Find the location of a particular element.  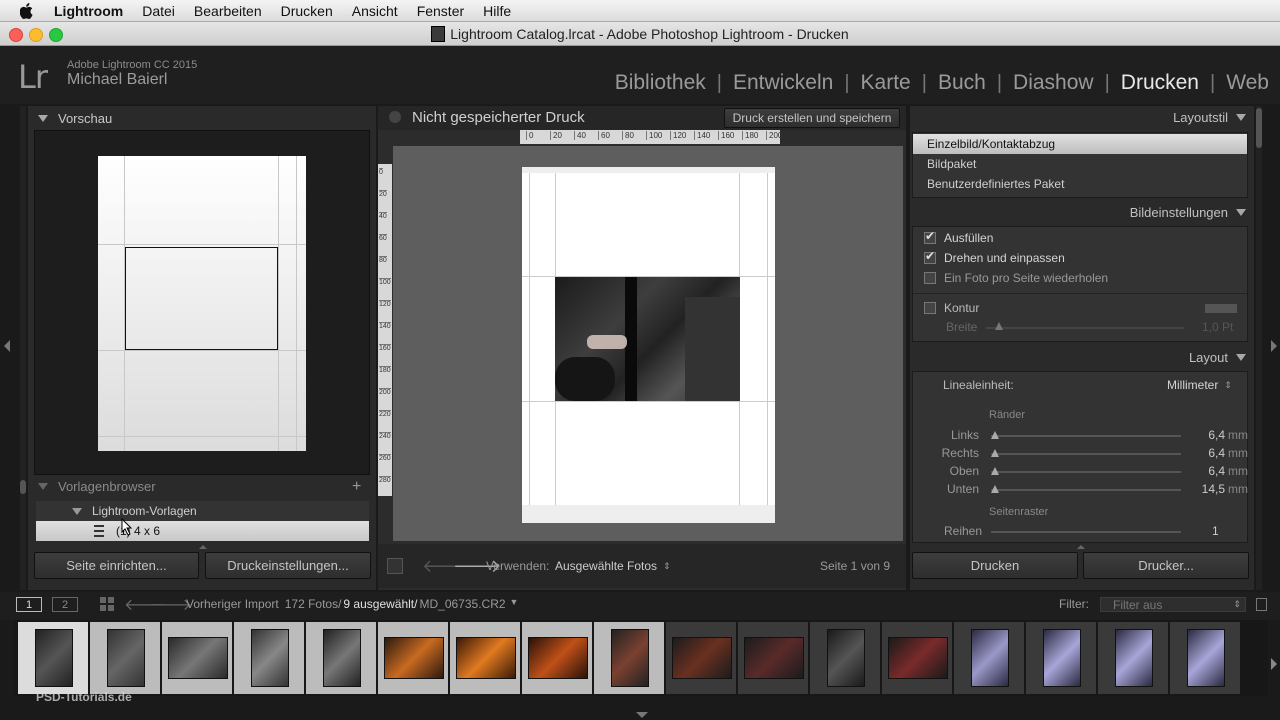

stroke-width-thumb is located at coordinates (999, 326).